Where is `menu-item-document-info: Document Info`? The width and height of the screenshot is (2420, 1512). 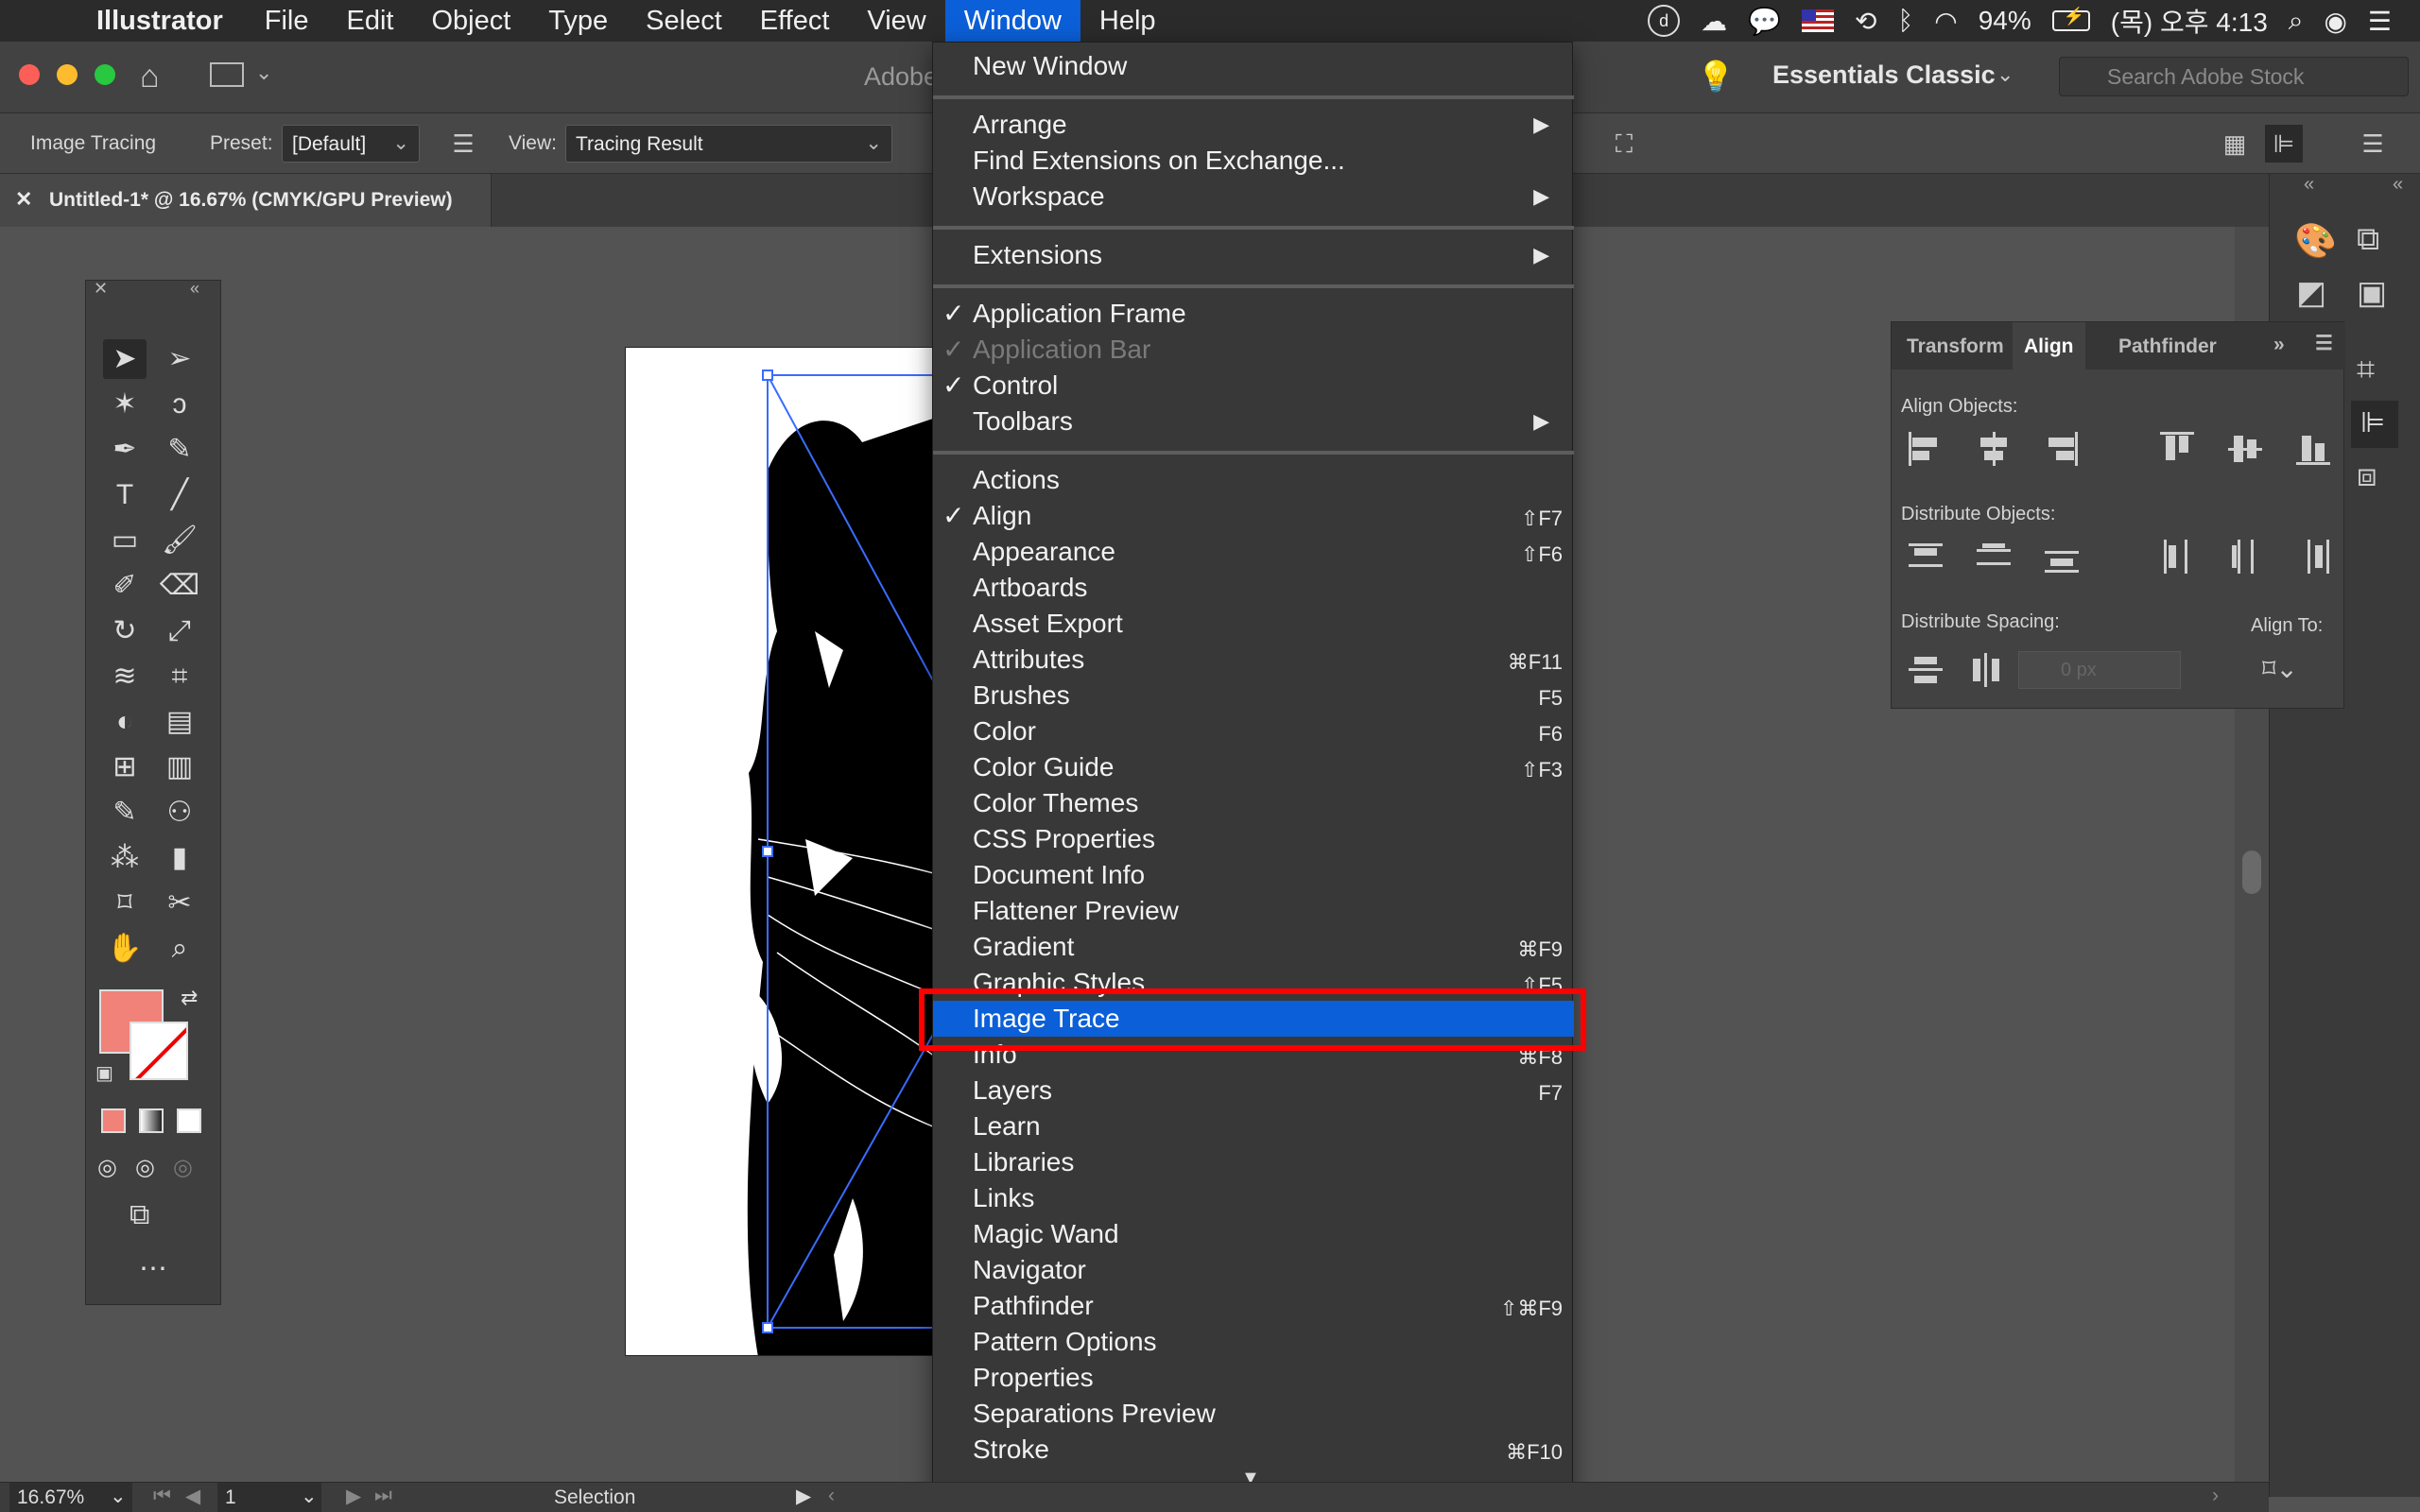 menu-item-document-info: Document Info is located at coordinates (1253, 875).